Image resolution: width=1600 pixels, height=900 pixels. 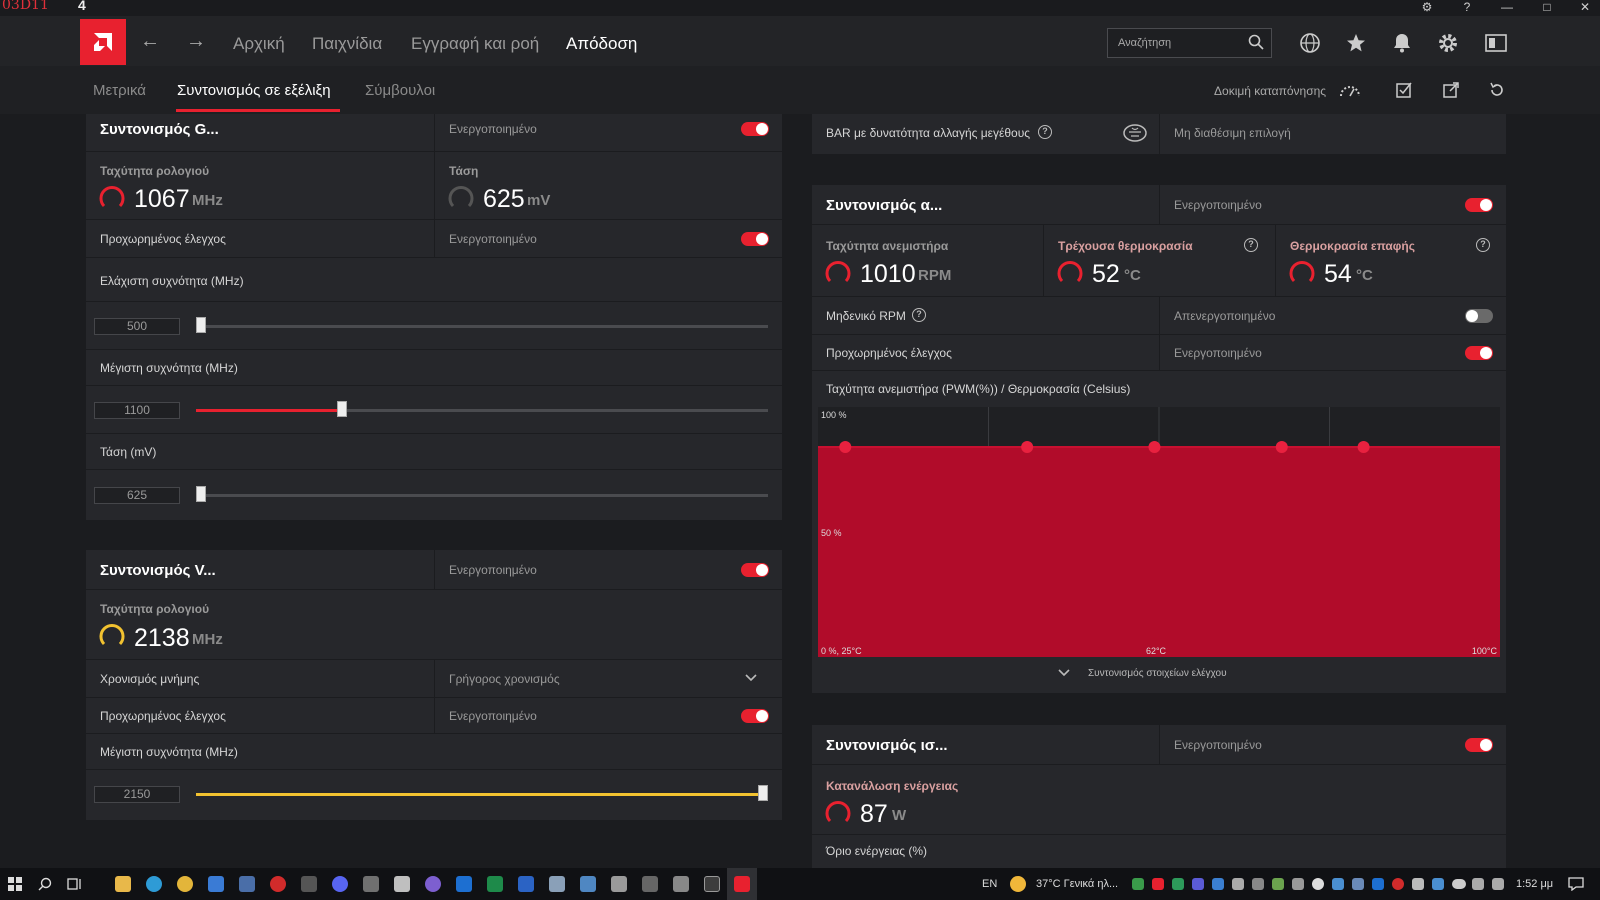 What do you see at coordinates (755, 570) in the screenshot?
I see `vram-tuning-toggle` at bounding box center [755, 570].